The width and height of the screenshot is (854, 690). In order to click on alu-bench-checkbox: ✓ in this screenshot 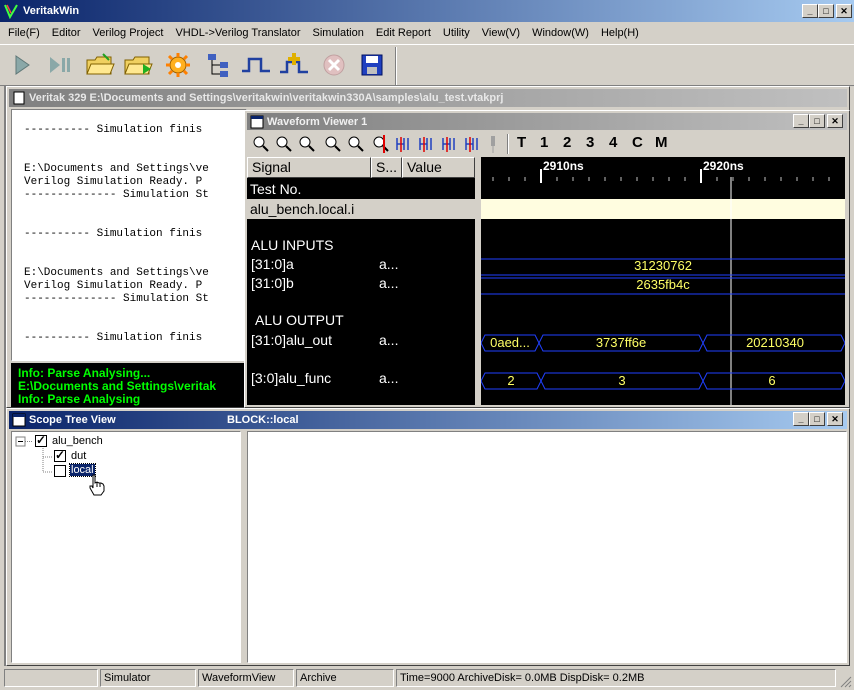, I will do `click(41, 440)`.